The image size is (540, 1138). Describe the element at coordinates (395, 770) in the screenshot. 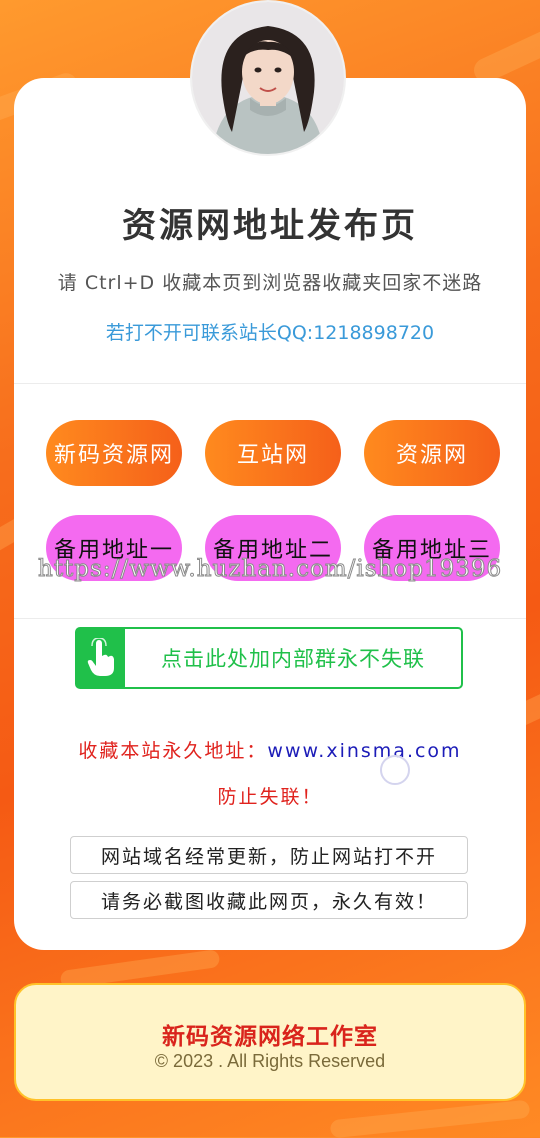

I see `loading-spinner-icon` at that location.